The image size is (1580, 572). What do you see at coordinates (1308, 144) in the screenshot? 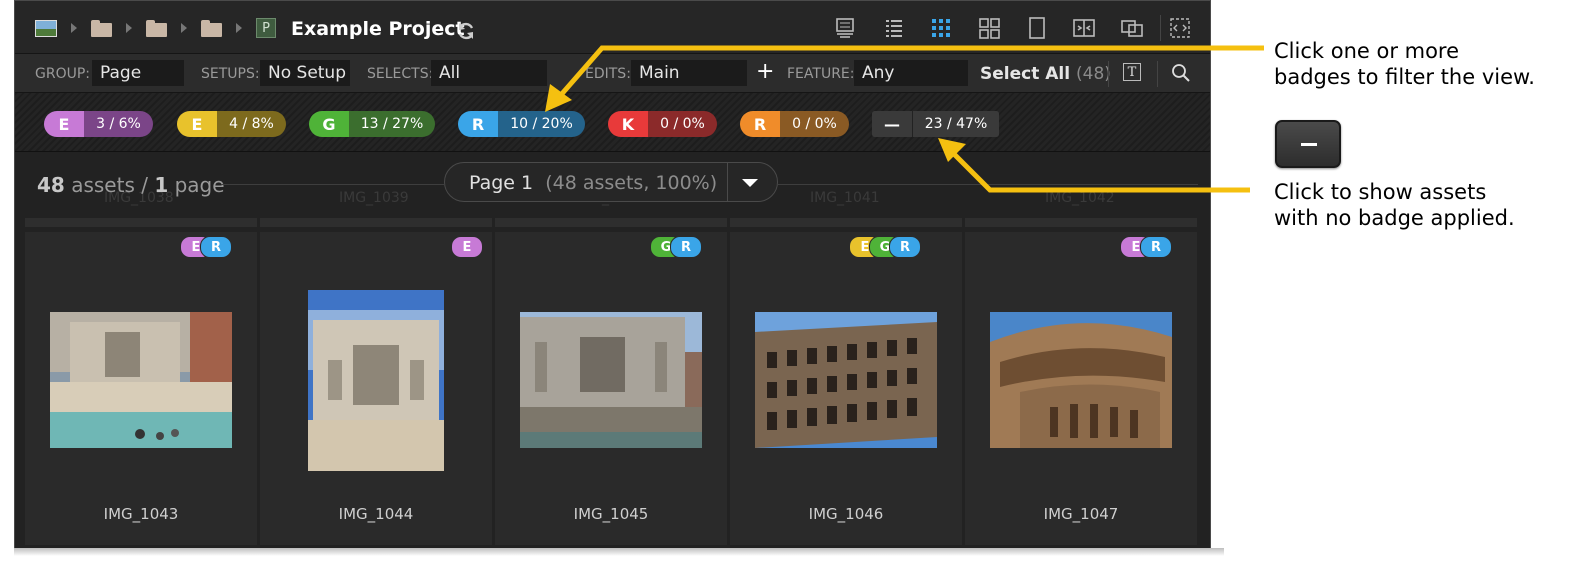
I see `no-badge-button-illustration` at bounding box center [1308, 144].